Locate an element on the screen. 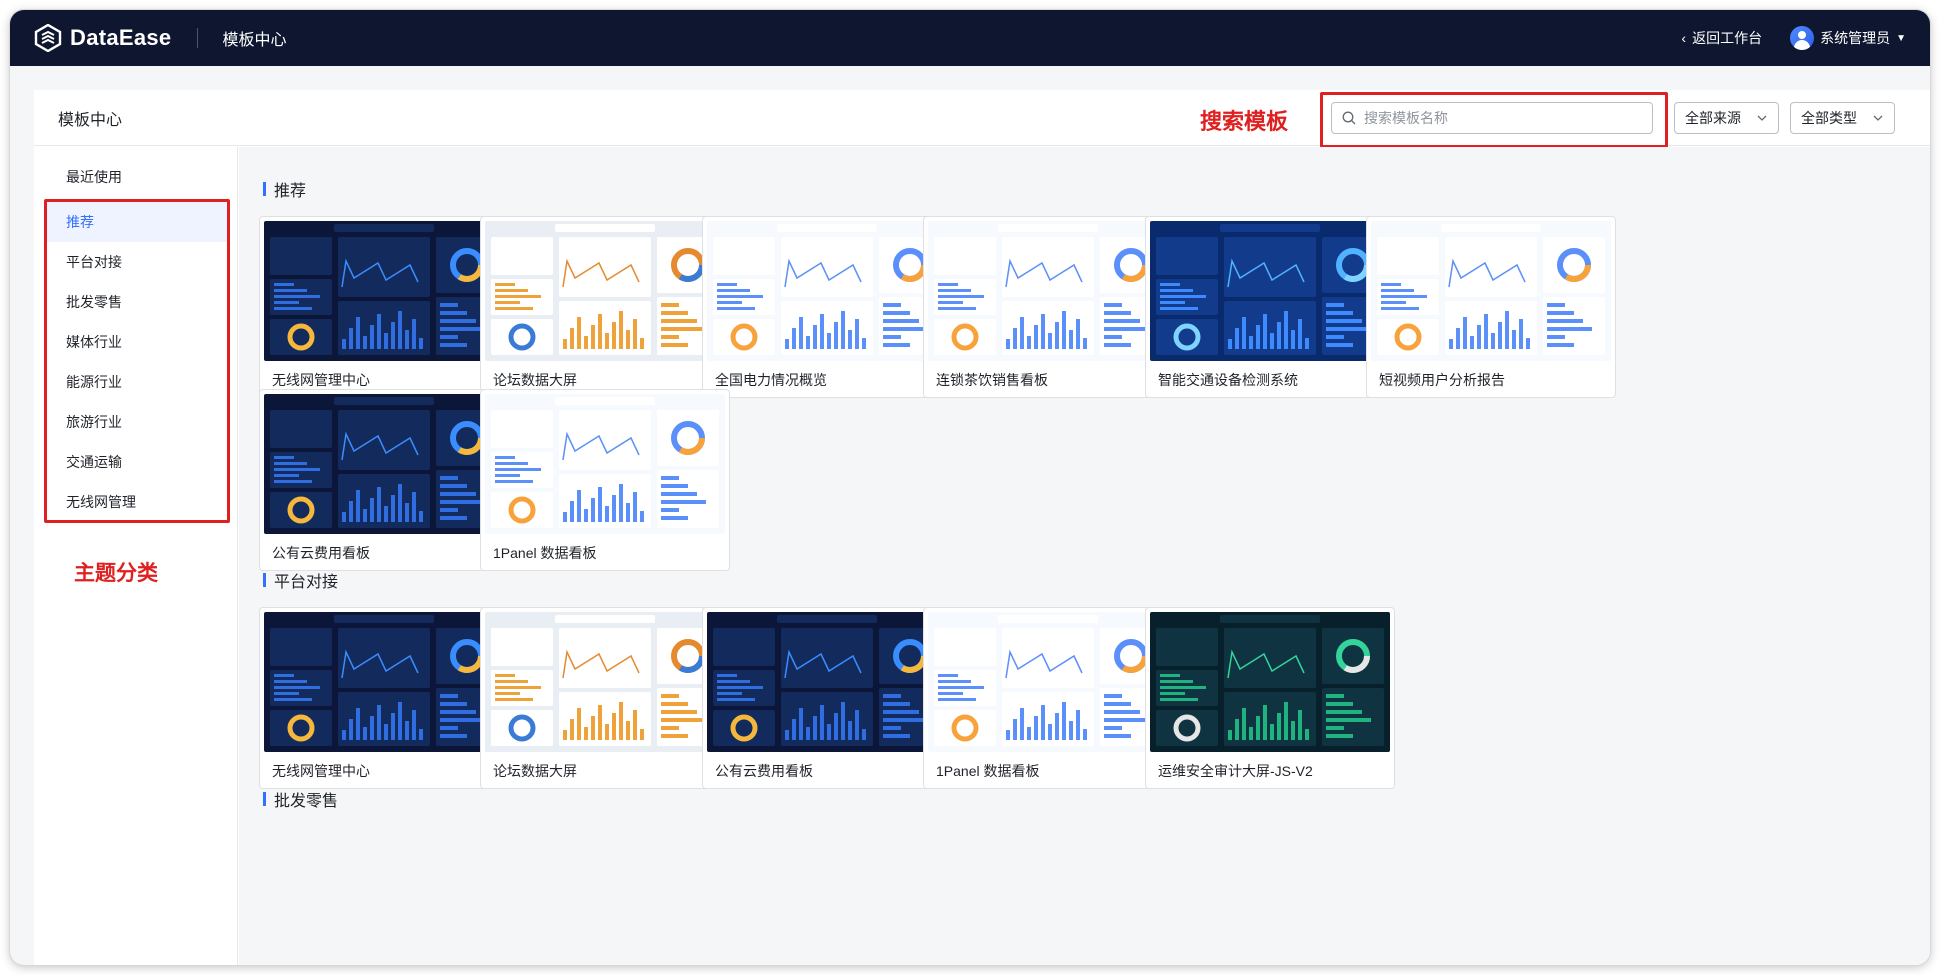  sidebar-item-category: 推荐 is located at coordinates (137, 222).